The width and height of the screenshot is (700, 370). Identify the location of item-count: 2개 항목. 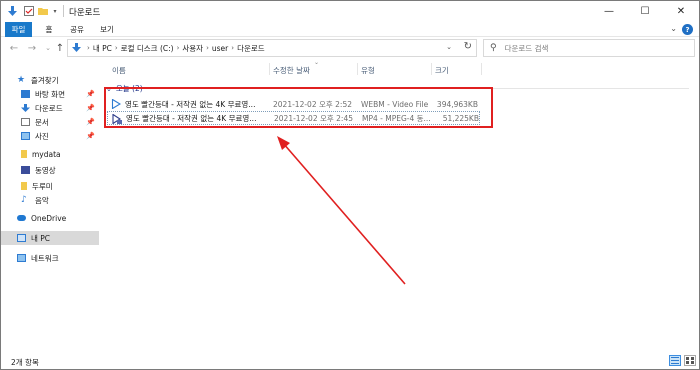
(25, 362).